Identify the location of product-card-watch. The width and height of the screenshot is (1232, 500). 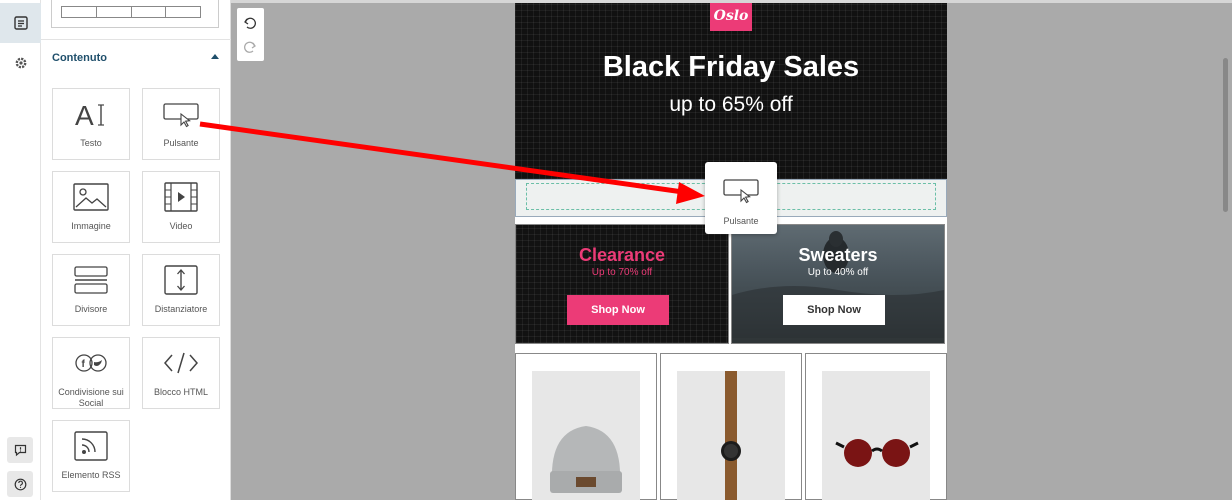
(731, 426).